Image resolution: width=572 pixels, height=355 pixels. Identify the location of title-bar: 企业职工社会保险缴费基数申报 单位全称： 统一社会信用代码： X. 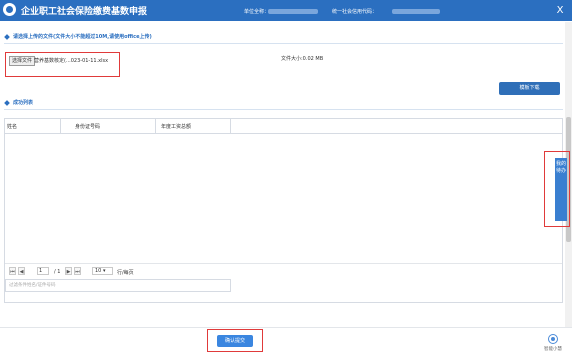
(286, 10).